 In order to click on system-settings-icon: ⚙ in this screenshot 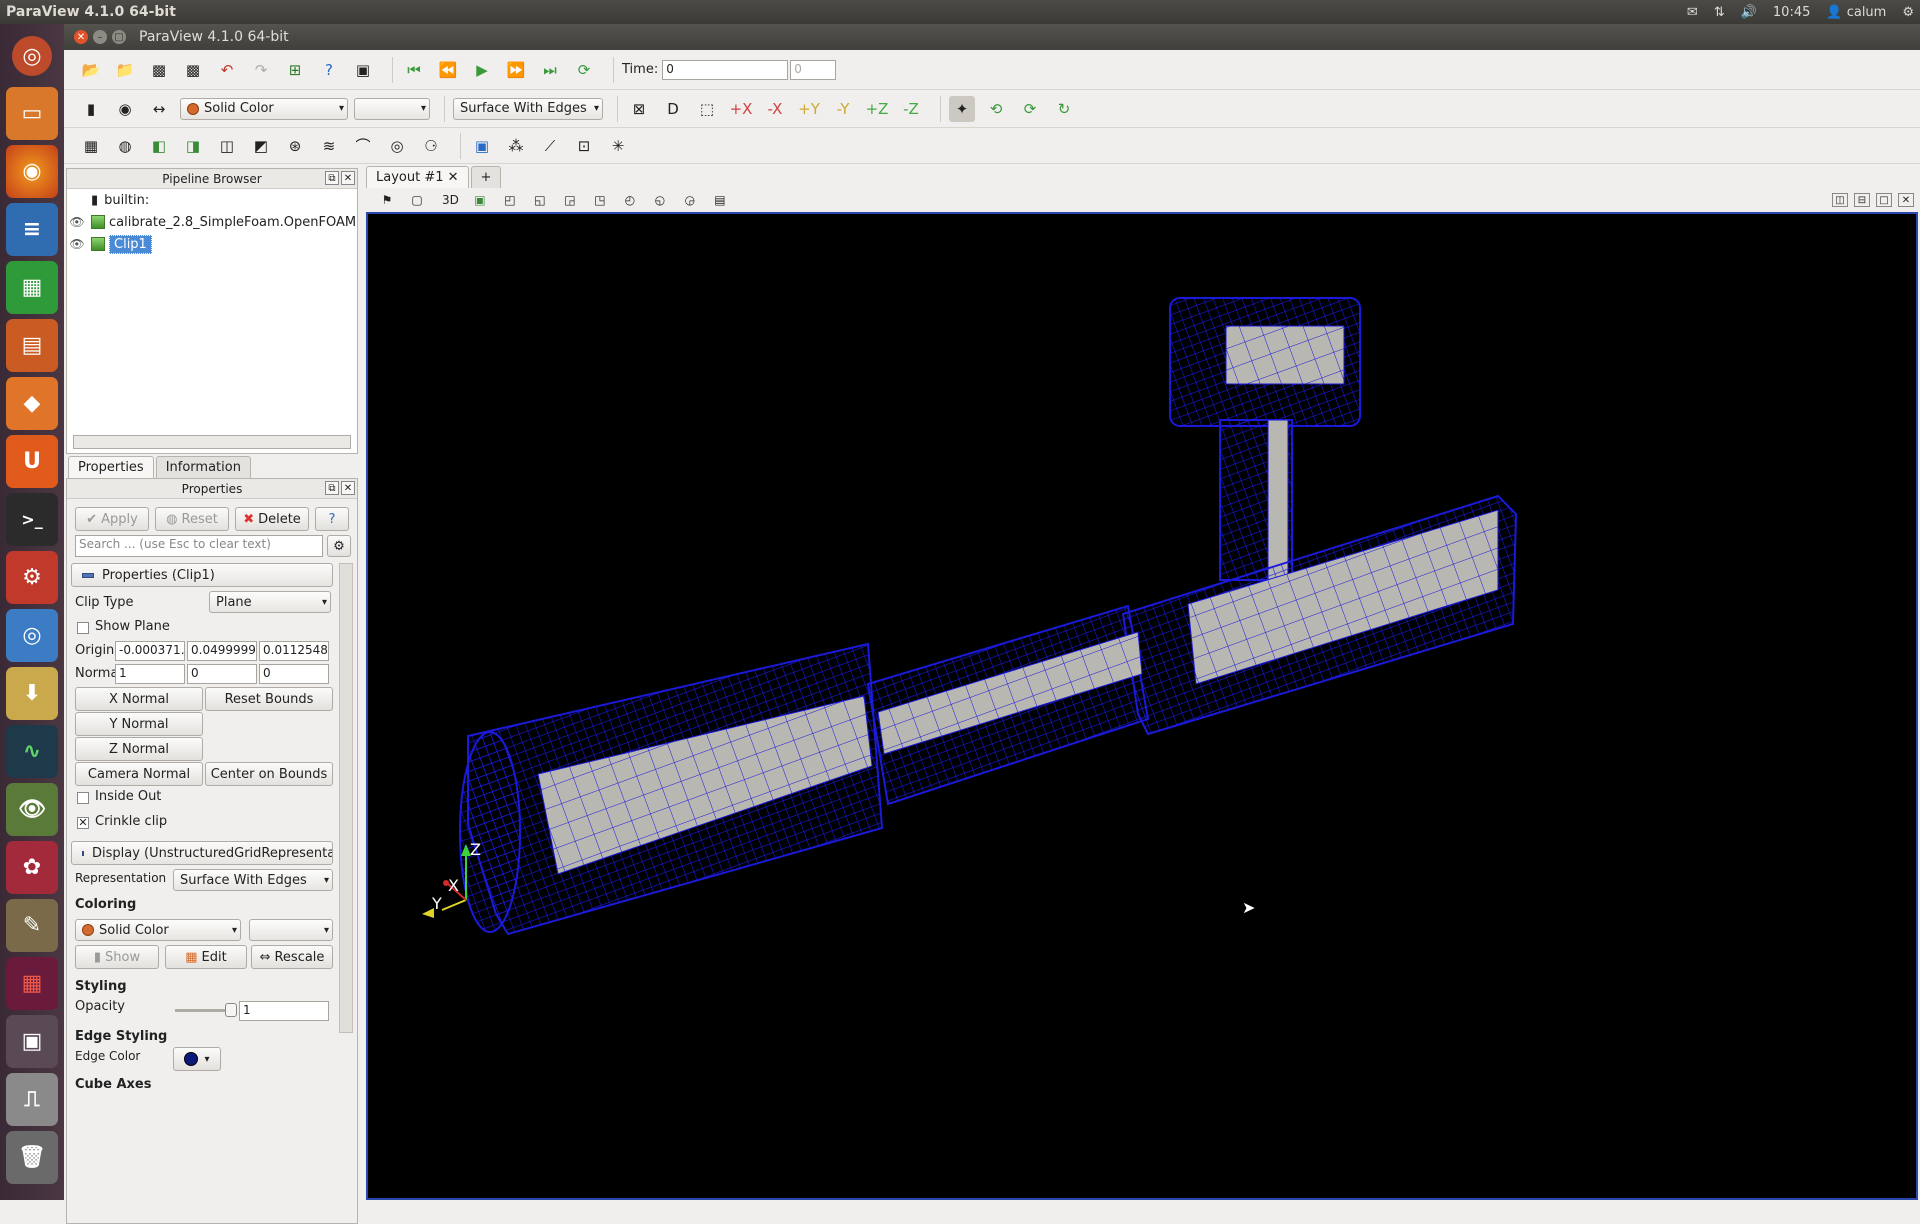, I will do `click(32, 577)`.